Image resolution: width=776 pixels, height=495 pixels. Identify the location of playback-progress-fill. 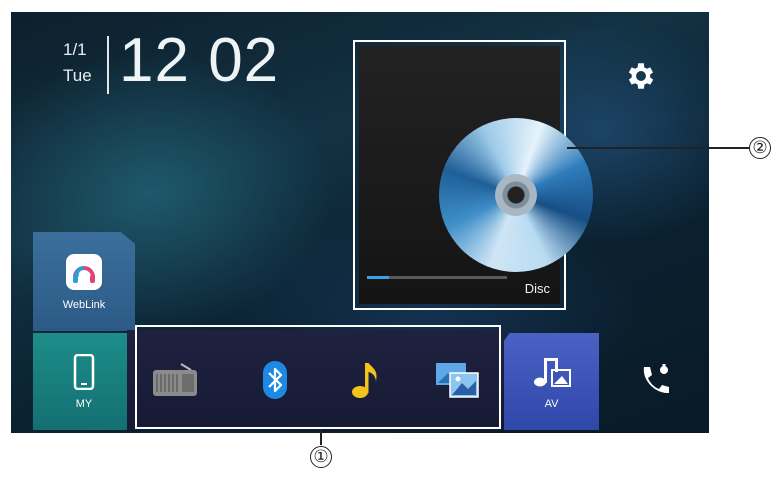
(378, 277).